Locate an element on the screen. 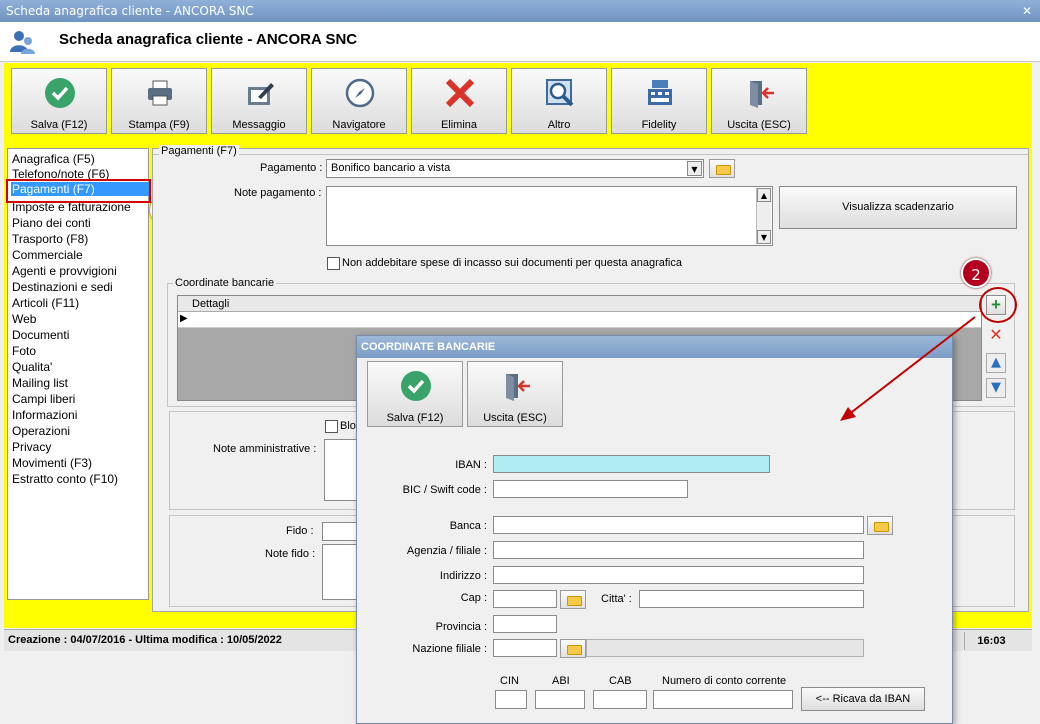  dialog-save-label: Salva (F12) is located at coordinates (415, 418).